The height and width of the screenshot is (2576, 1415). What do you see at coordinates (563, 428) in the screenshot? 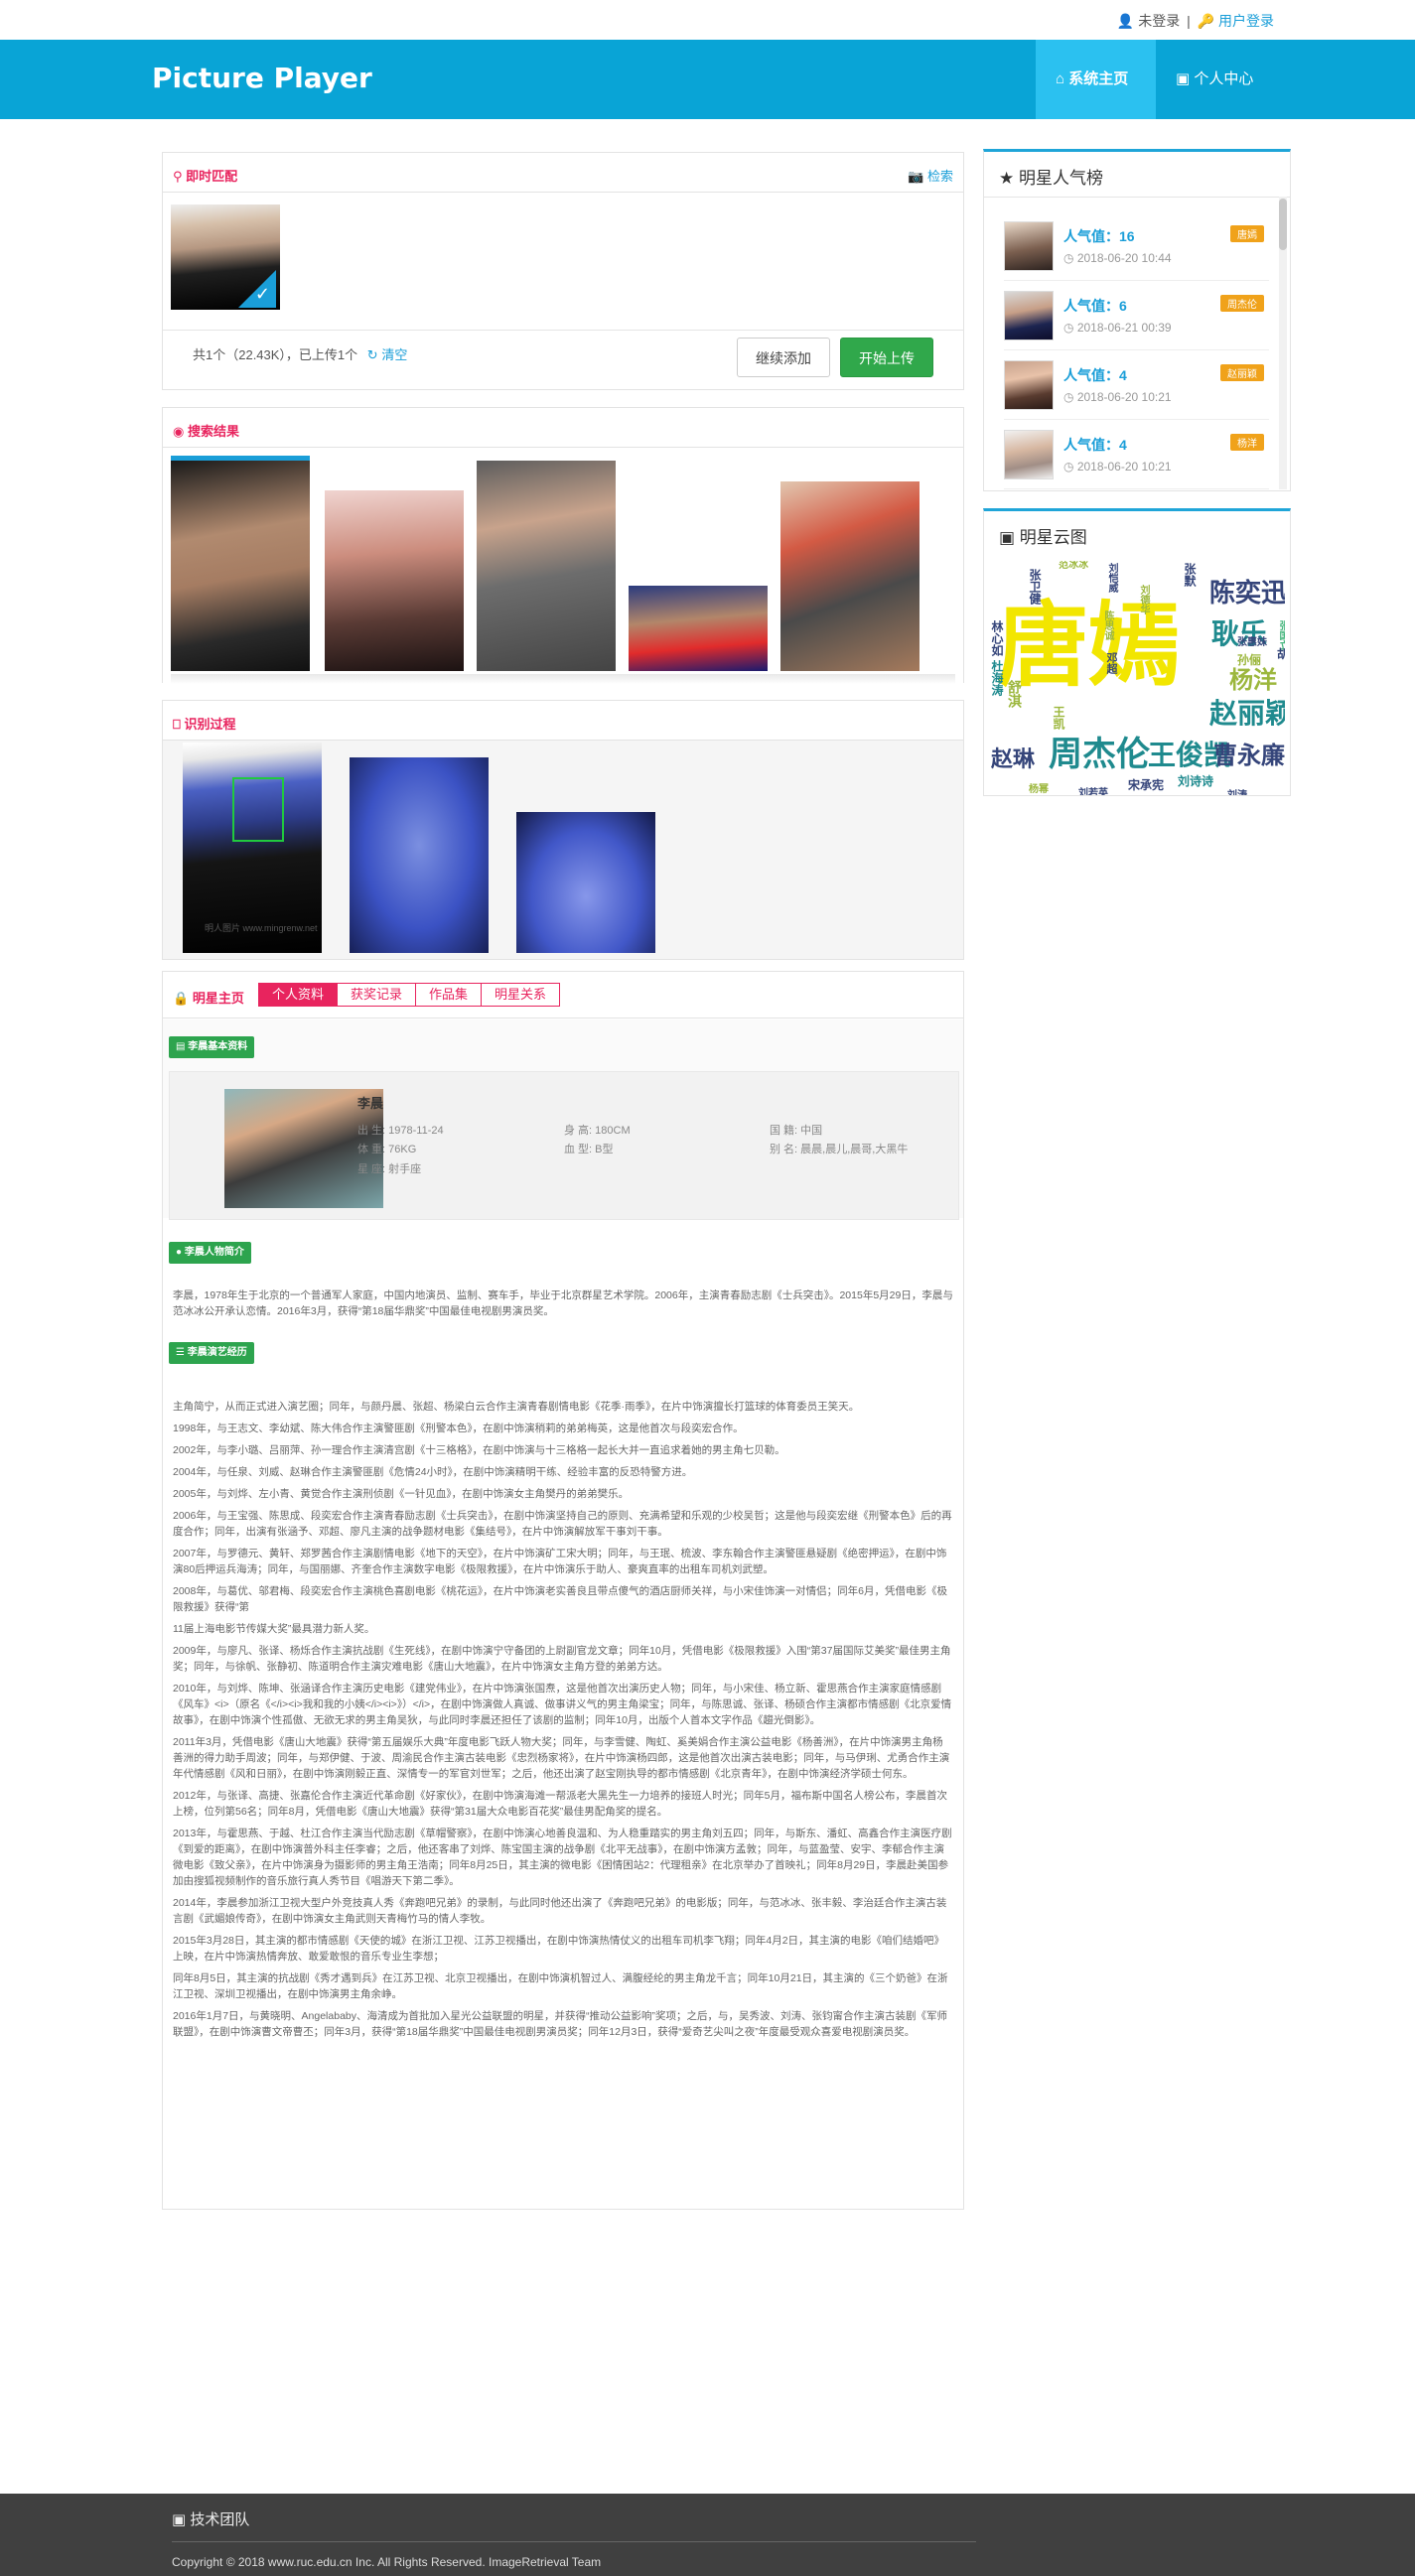
I see `search-results-header: ◉ 搜索结果` at bounding box center [563, 428].